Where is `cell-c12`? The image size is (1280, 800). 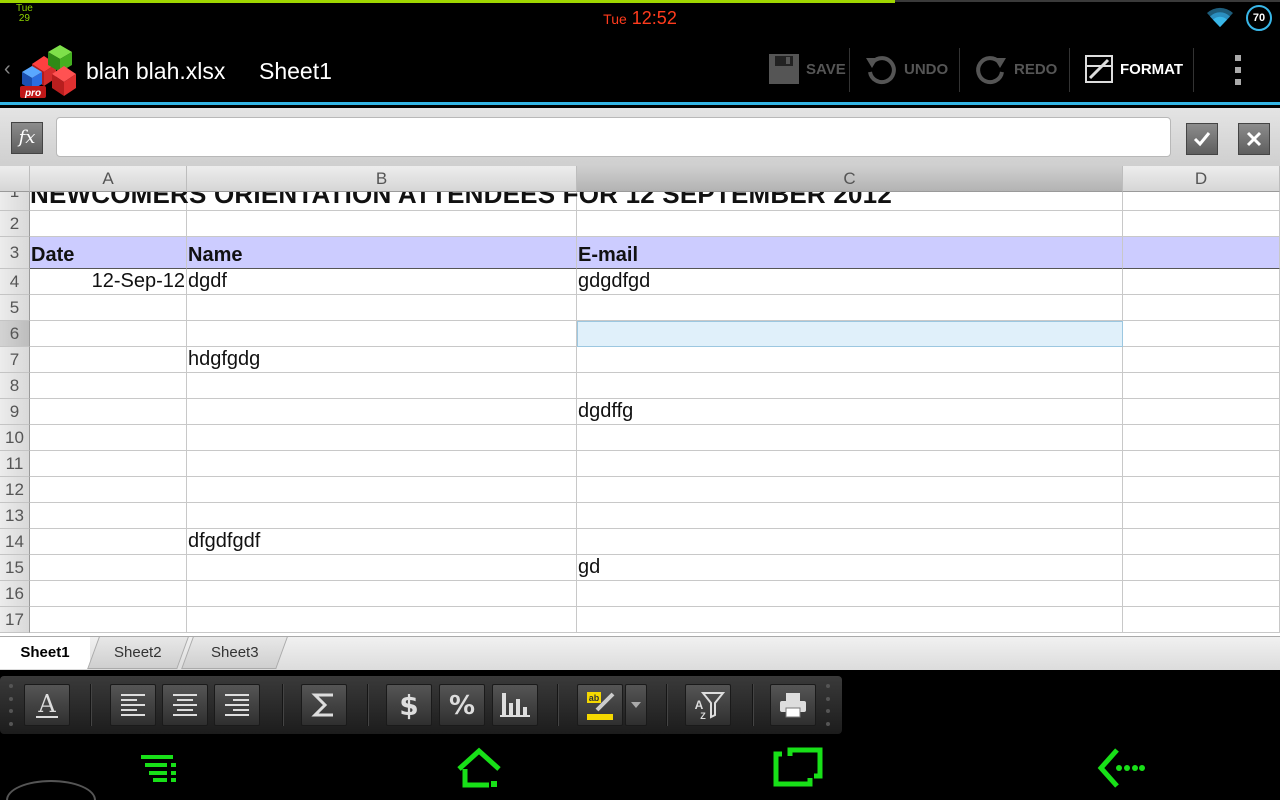
cell-c12 is located at coordinates (850, 490).